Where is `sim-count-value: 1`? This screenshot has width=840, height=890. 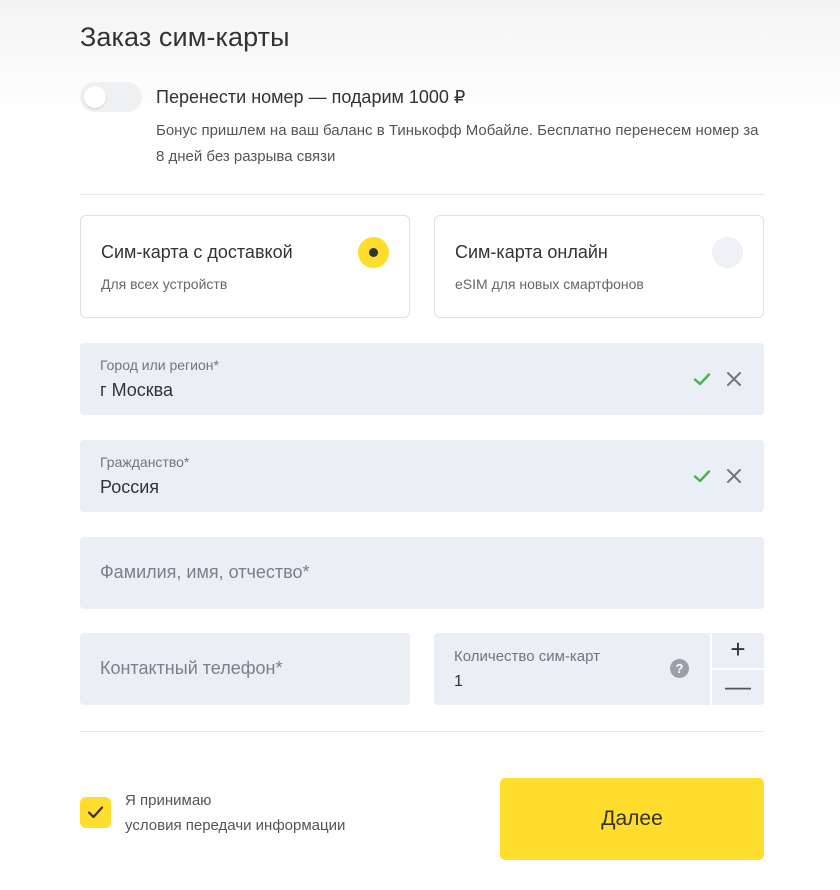
sim-count-value: 1 is located at coordinates (458, 681).